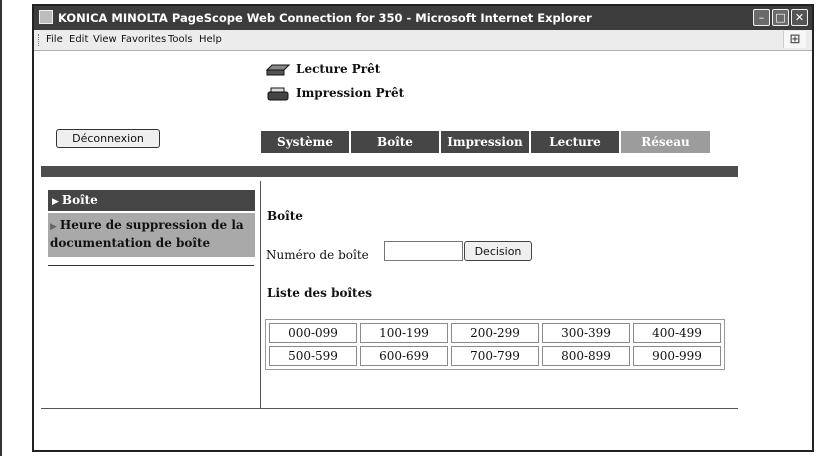 The width and height of the screenshot is (823, 456). What do you see at coordinates (395, 142) in the screenshot?
I see `tab-box: Boîte` at bounding box center [395, 142].